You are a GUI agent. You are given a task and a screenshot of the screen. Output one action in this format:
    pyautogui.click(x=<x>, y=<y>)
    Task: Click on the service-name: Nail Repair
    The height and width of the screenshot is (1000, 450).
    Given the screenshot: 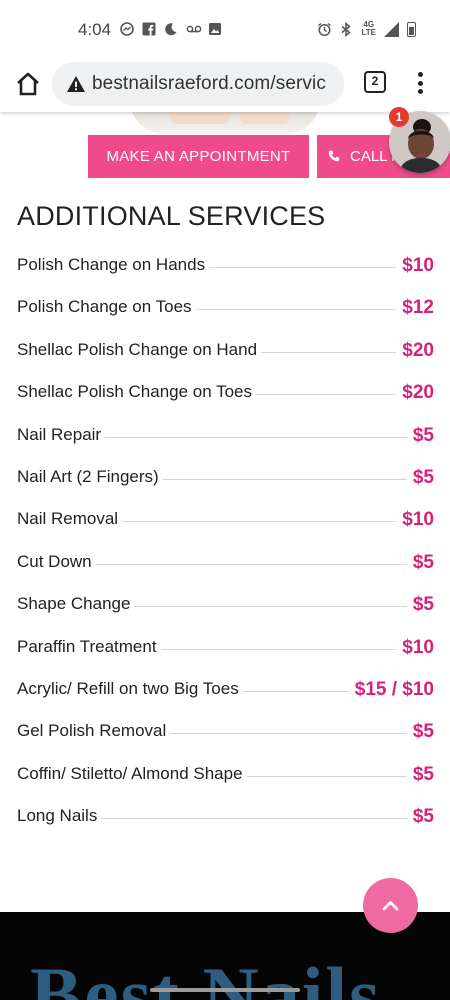 What is the action you would take?
    pyautogui.click(x=59, y=434)
    